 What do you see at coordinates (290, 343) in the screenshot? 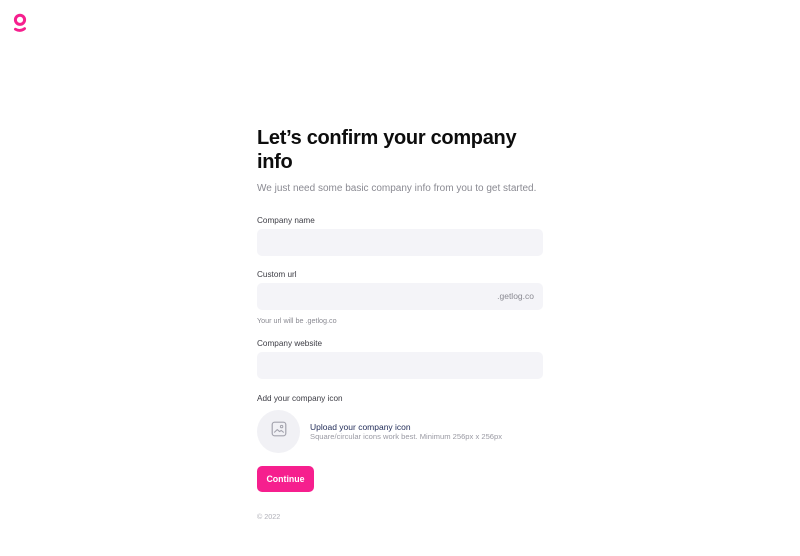
I see `company-website-label: Company website` at bounding box center [290, 343].